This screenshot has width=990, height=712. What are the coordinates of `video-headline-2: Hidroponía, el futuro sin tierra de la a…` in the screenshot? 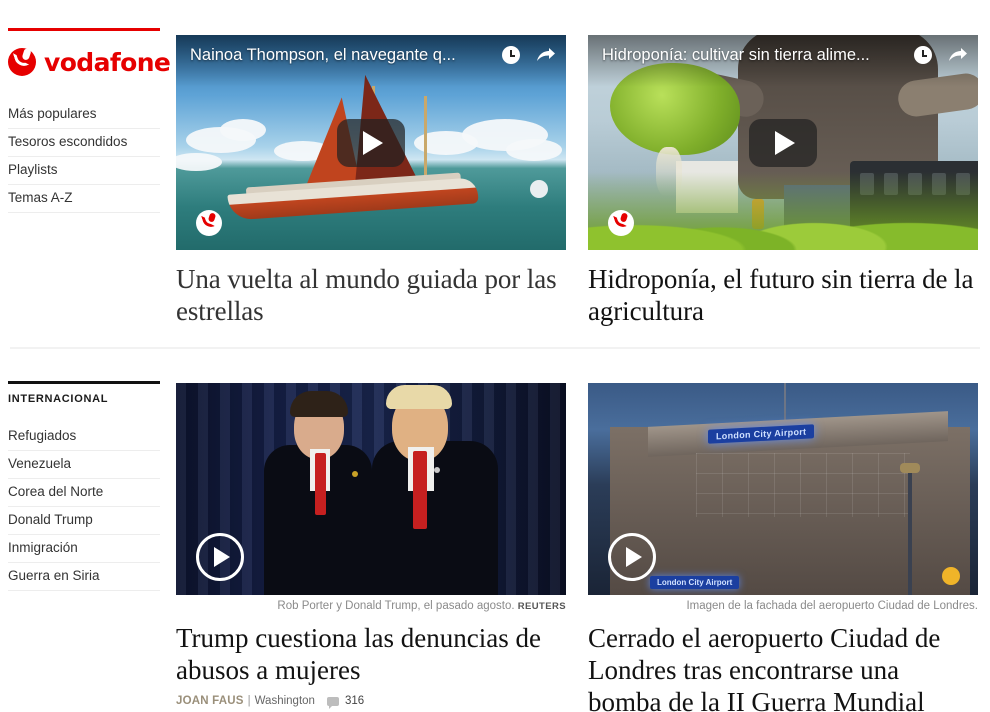 It's located at (783, 295).